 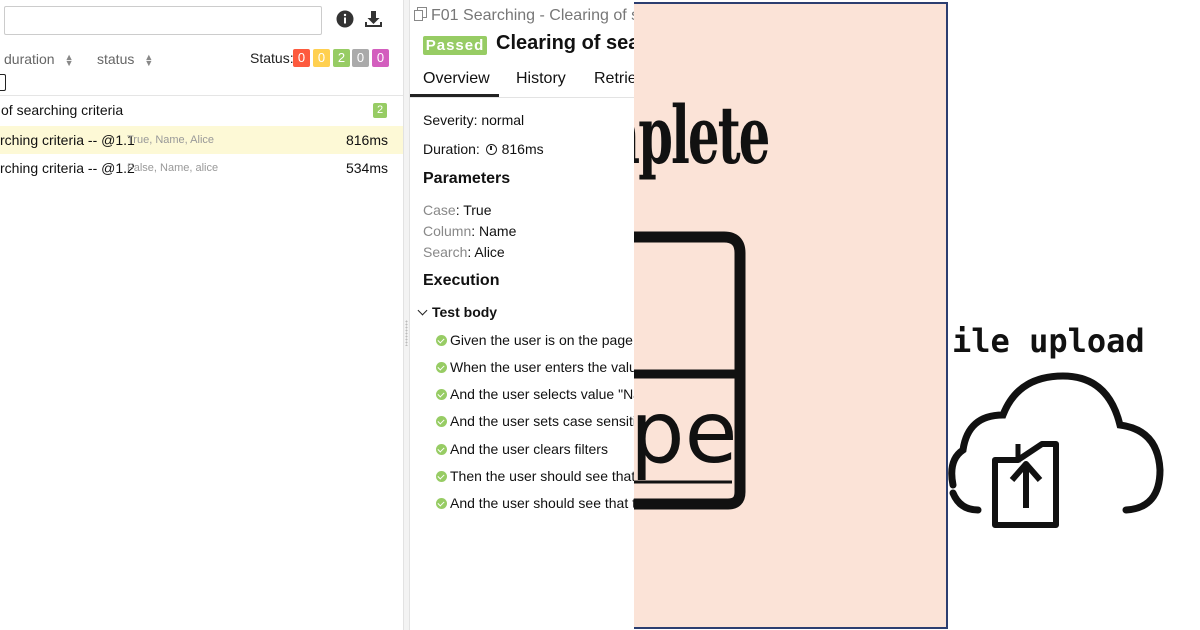 I want to click on test-duration: 816ms, so click(x=366, y=140).